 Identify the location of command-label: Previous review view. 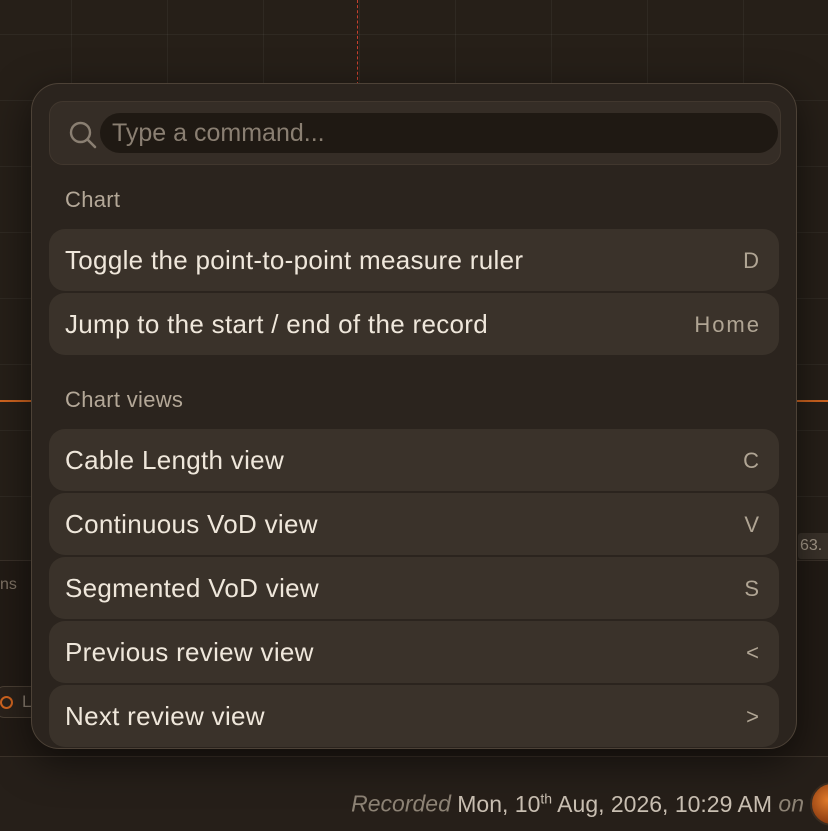
(189, 652).